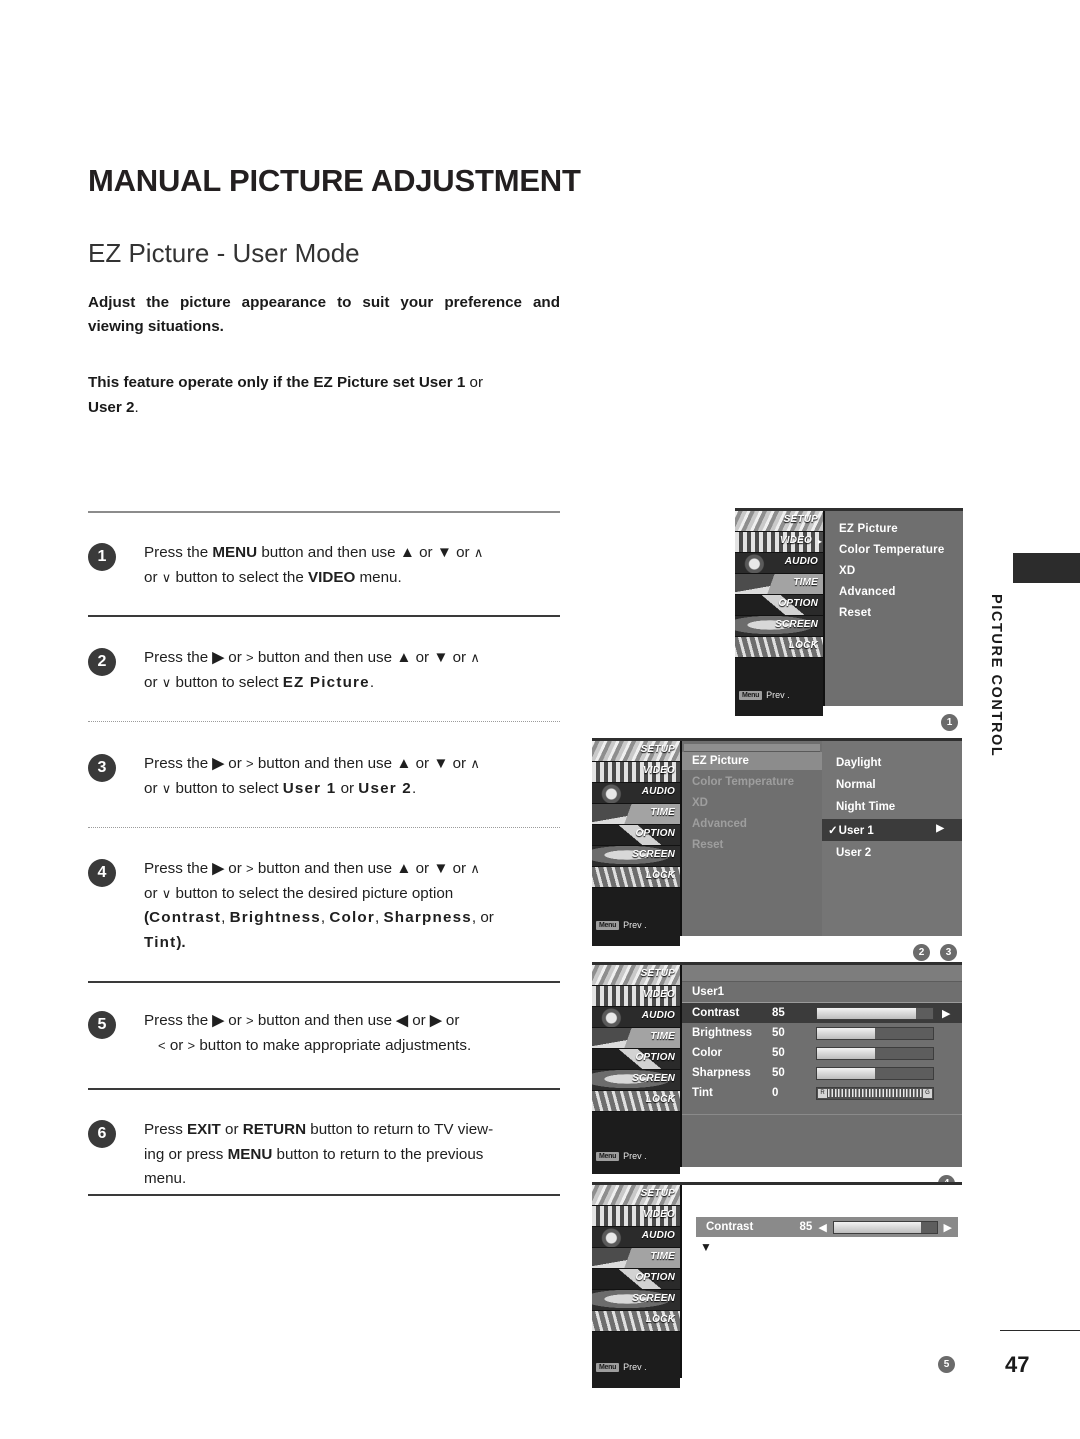 Image resolution: width=1080 pixels, height=1439 pixels. I want to click on osd4-sidebar-filler, so click(636, 1360).